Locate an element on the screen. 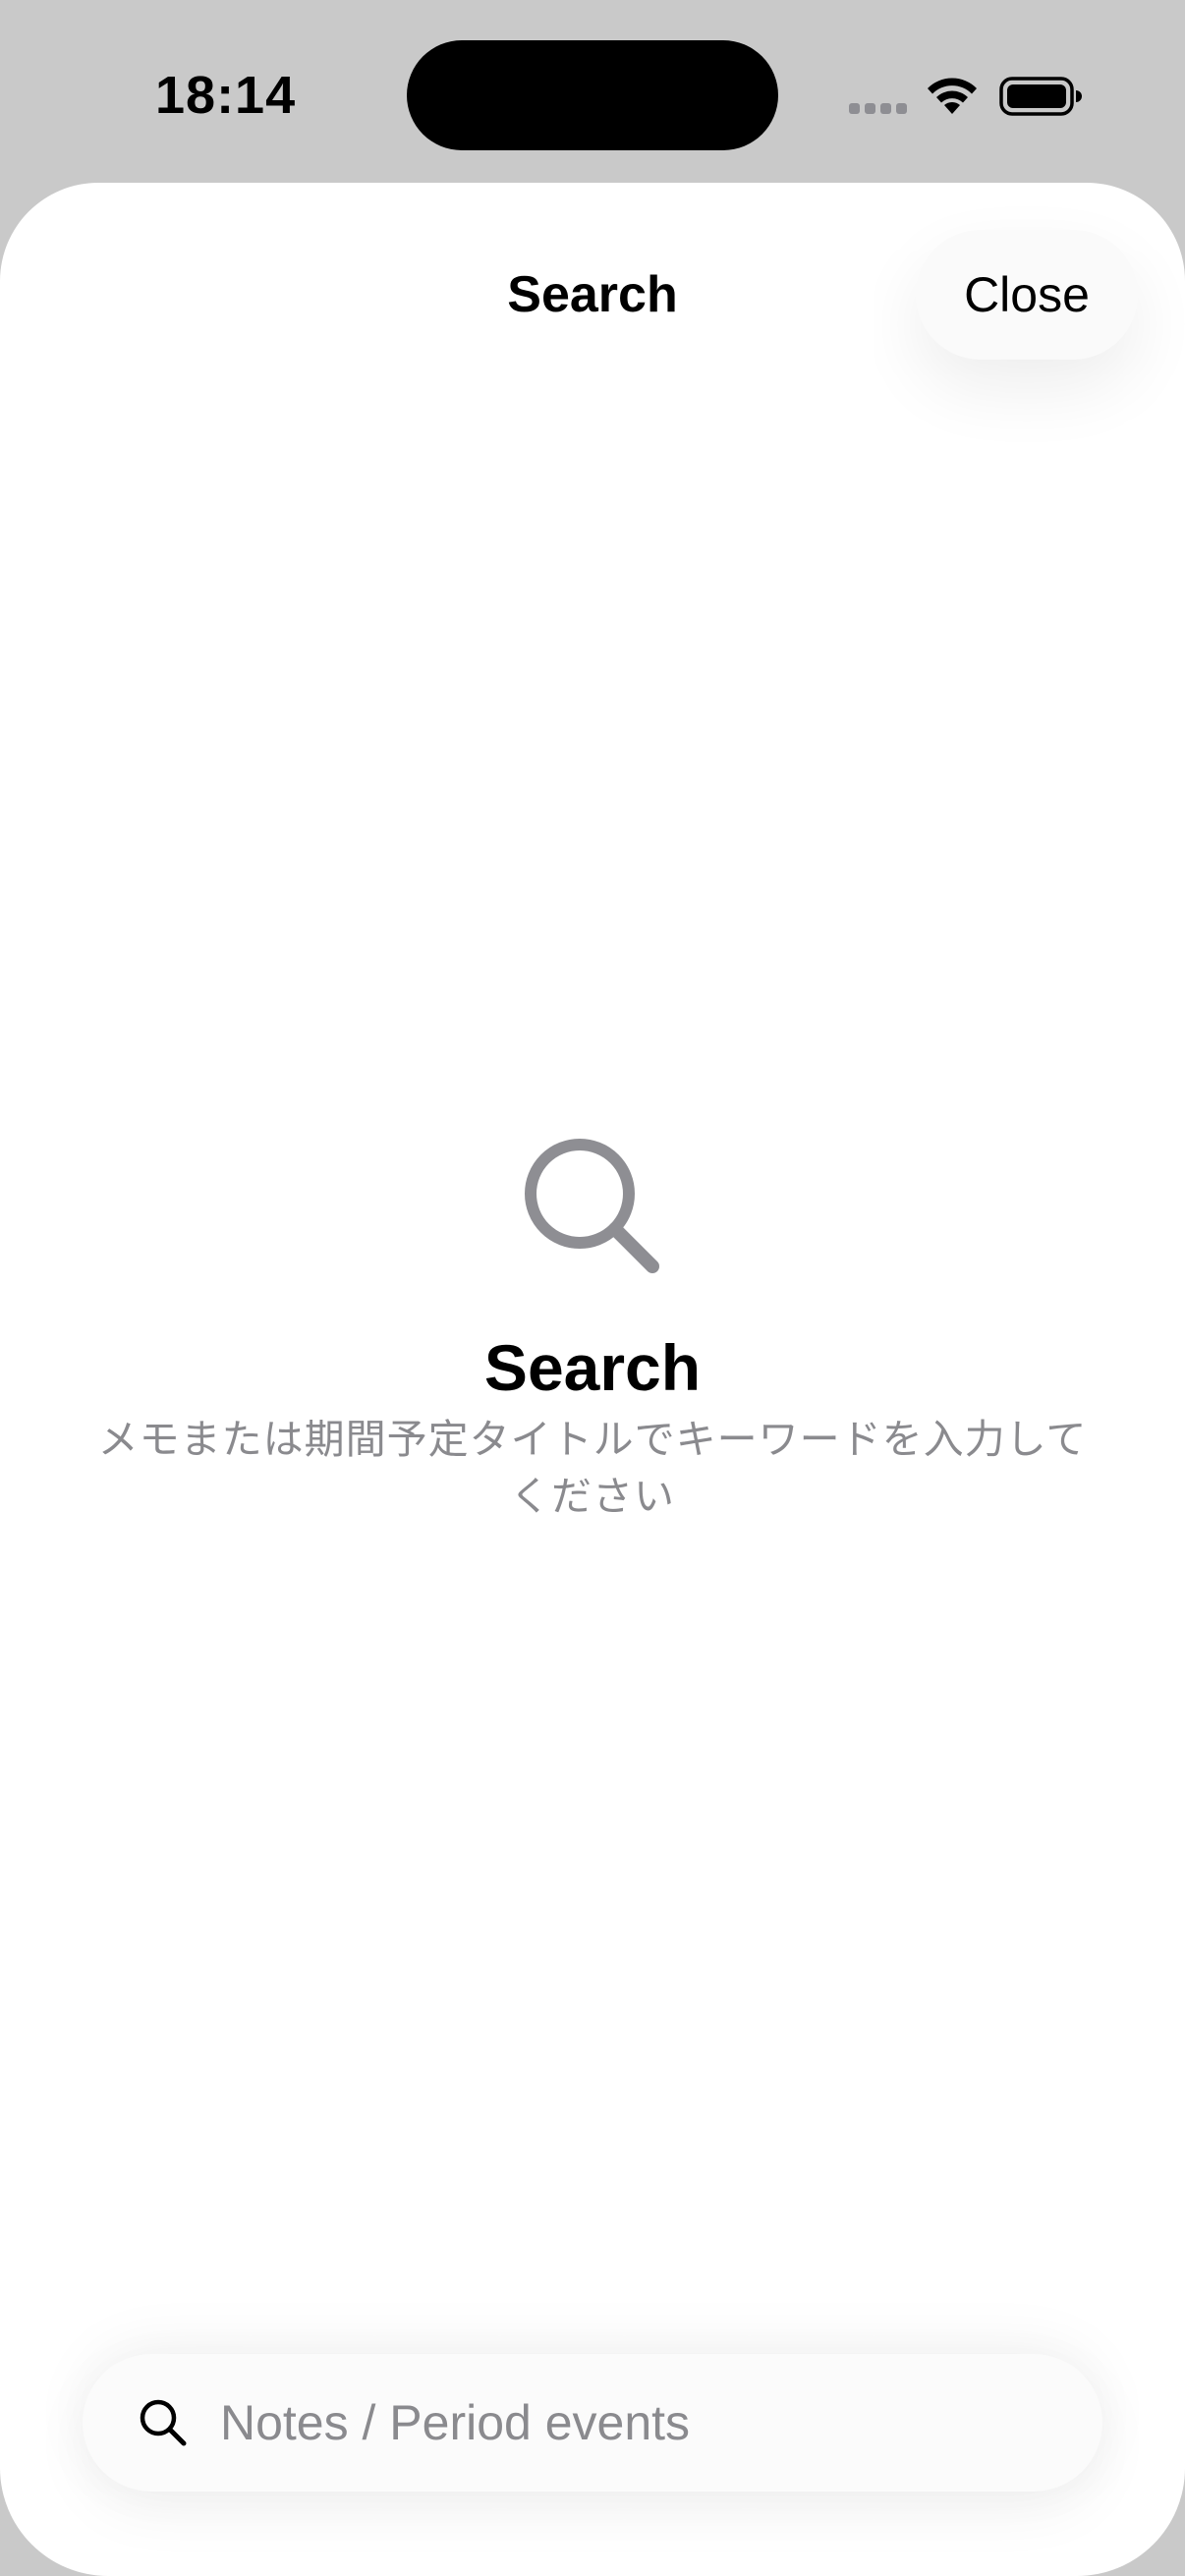  close-button: Close is located at coordinates (1027, 295).